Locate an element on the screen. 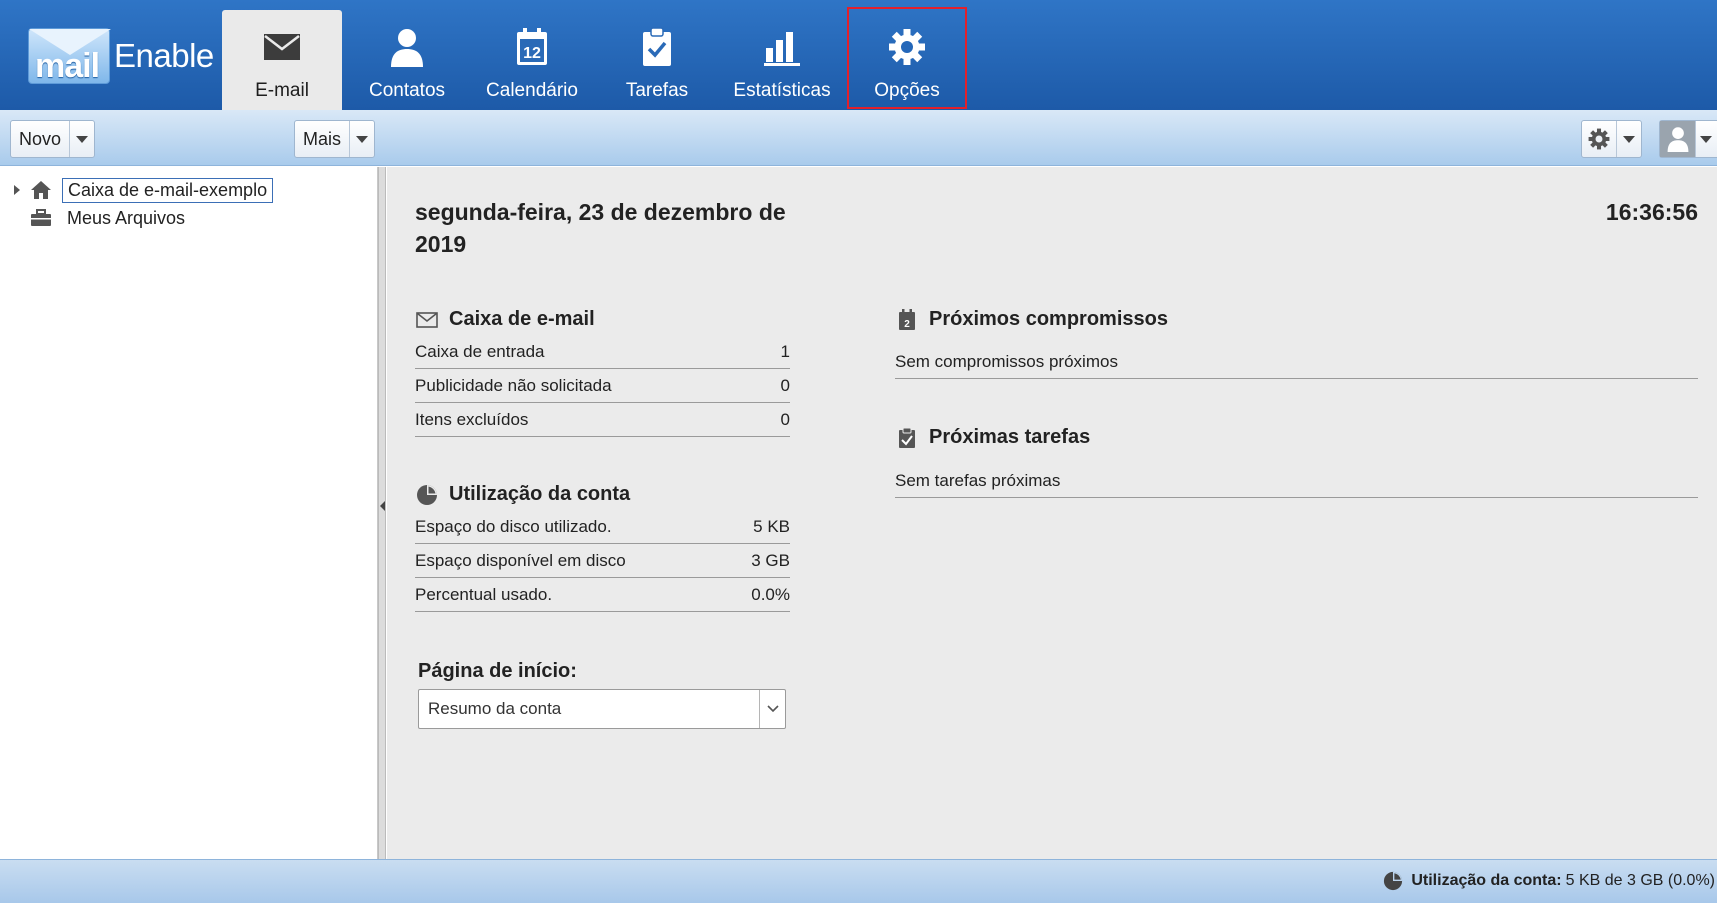 This screenshot has height=903, width=1717. tab-options: Opções is located at coordinates (907, 58).